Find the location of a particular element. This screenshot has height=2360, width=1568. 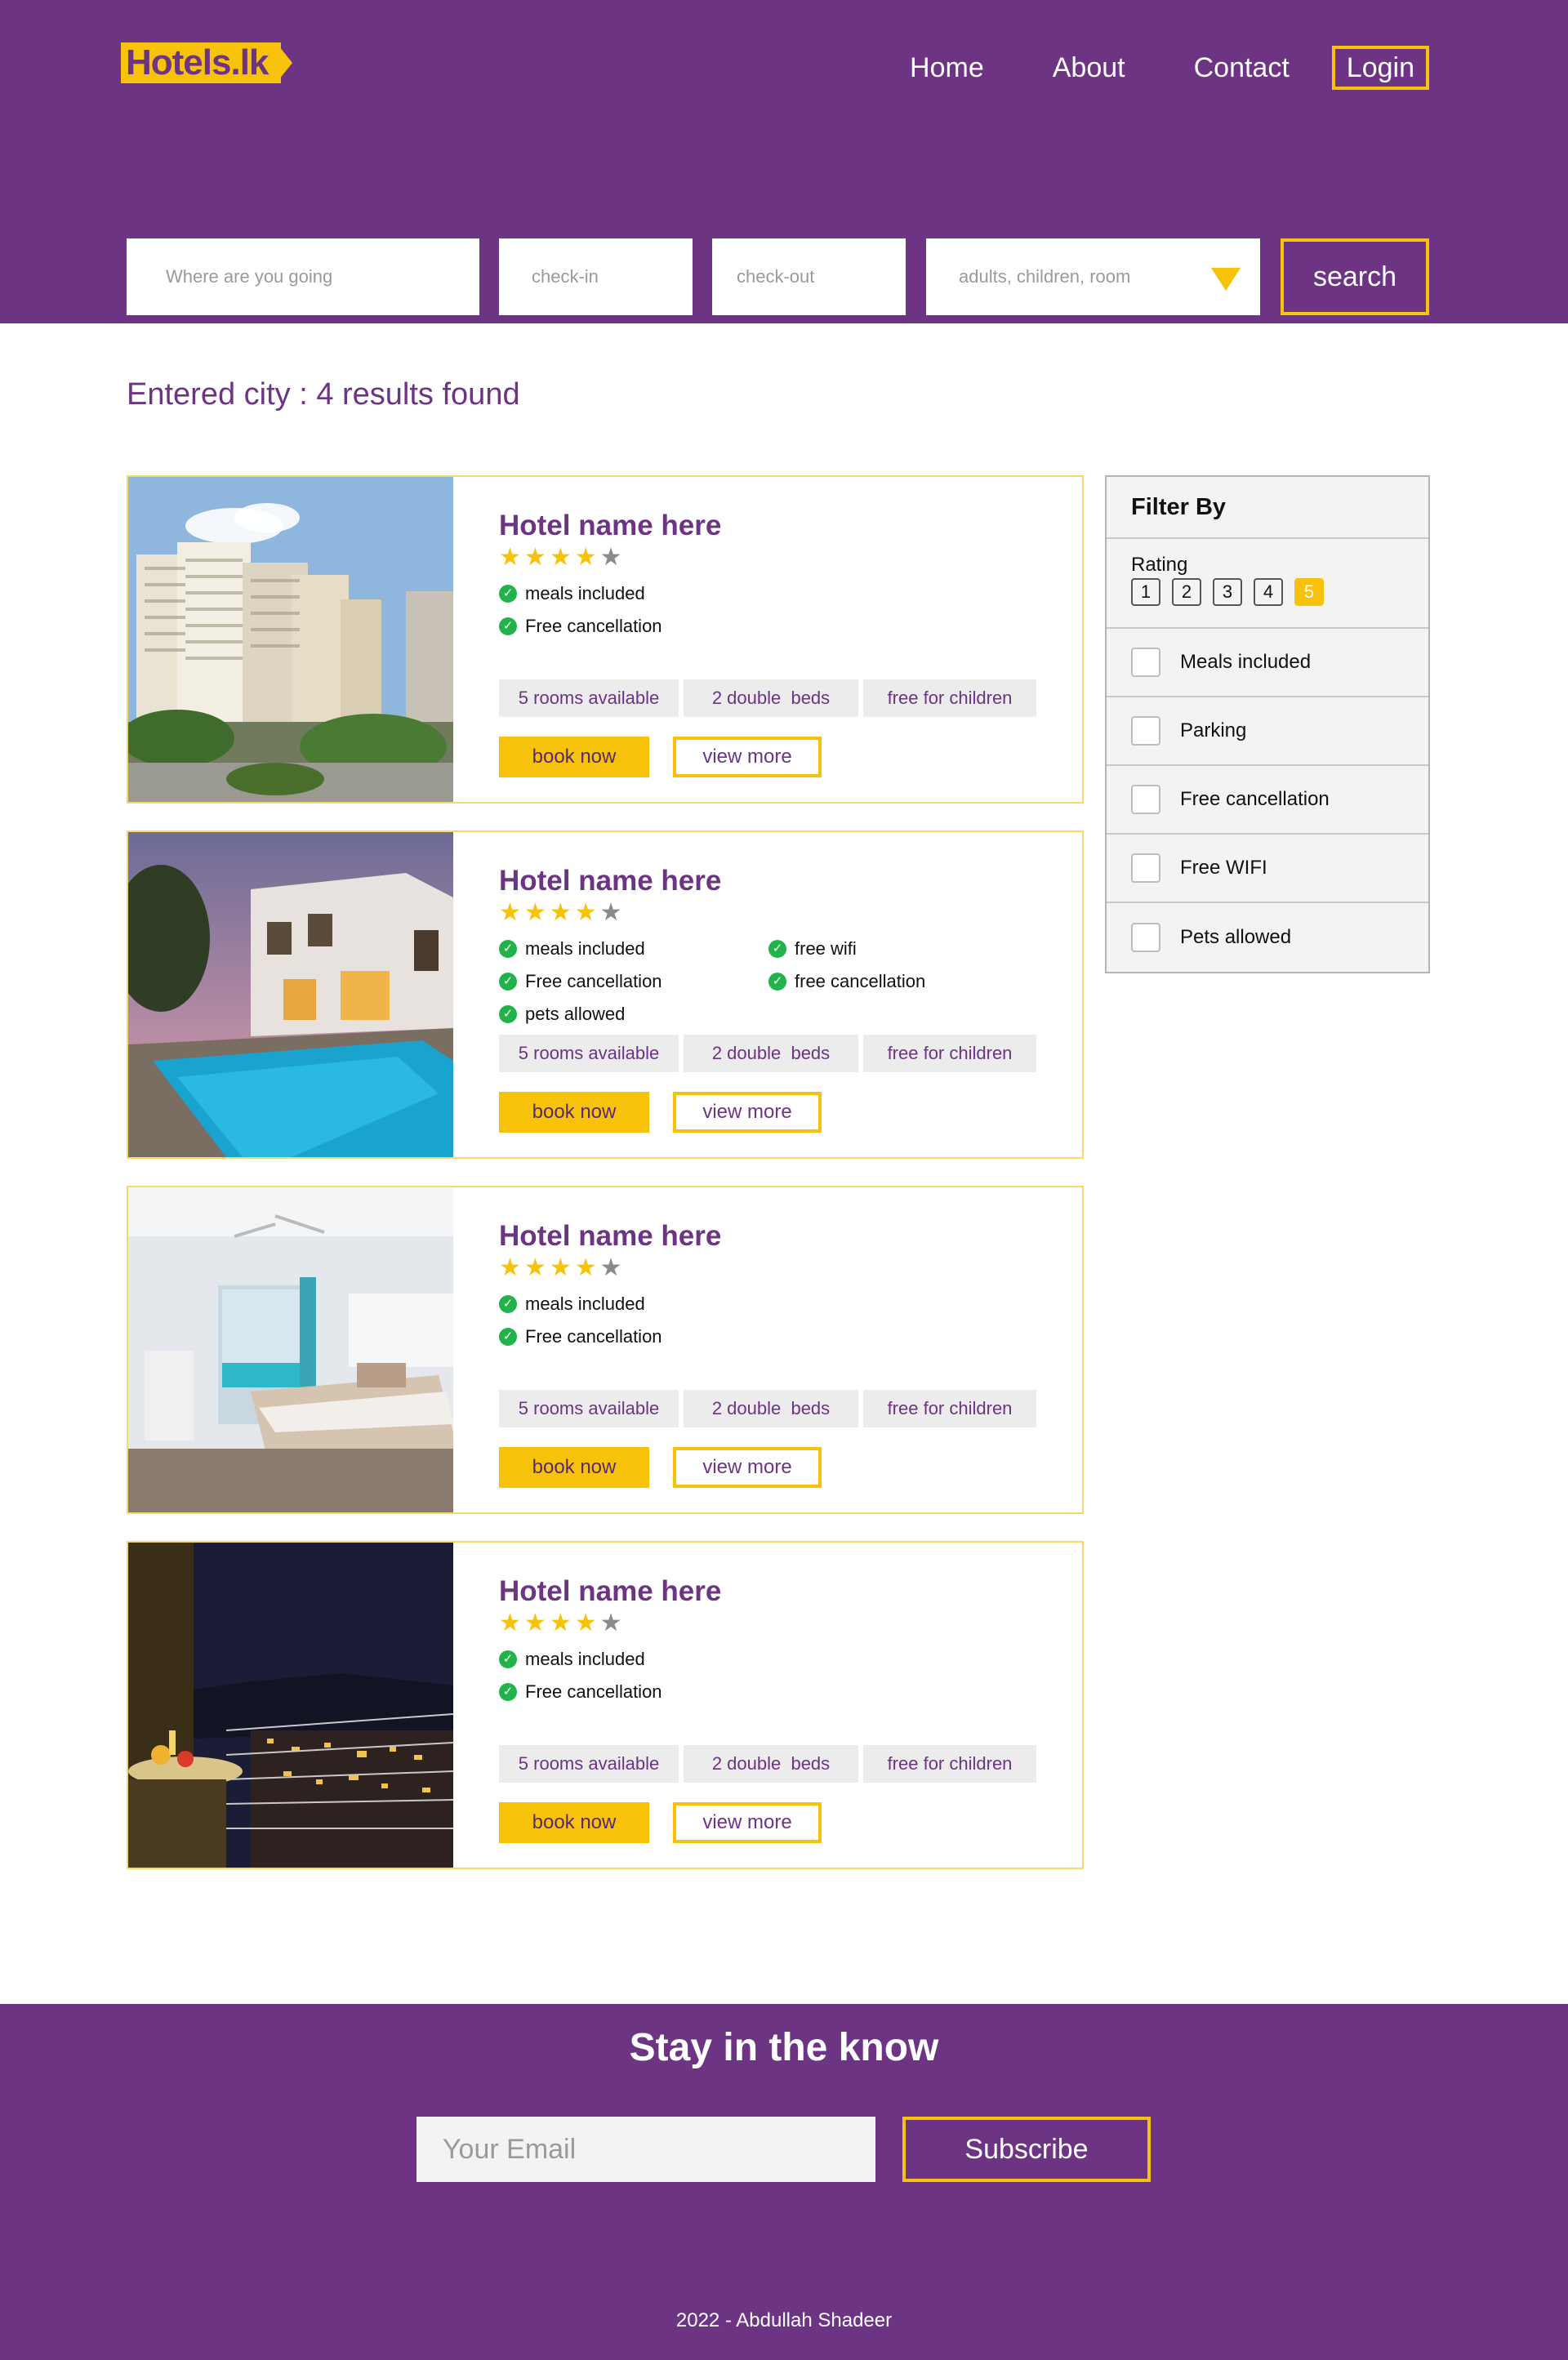

filter-option-label: Pets allowed is located at coordinates (1236, 937).